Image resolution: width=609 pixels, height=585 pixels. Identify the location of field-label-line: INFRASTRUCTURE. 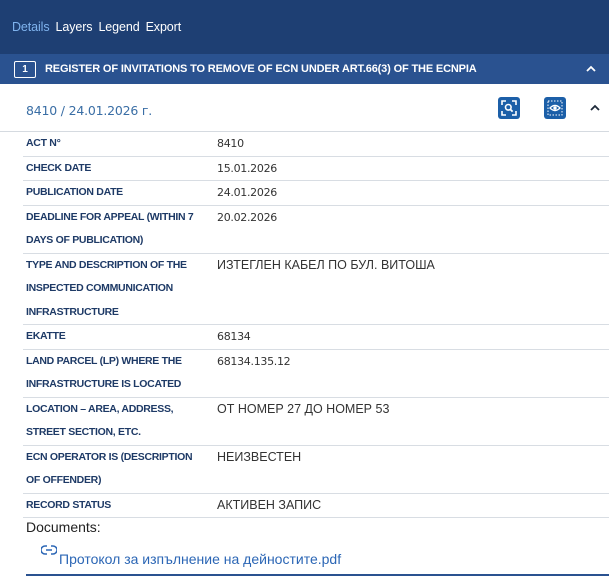
(72, 311).